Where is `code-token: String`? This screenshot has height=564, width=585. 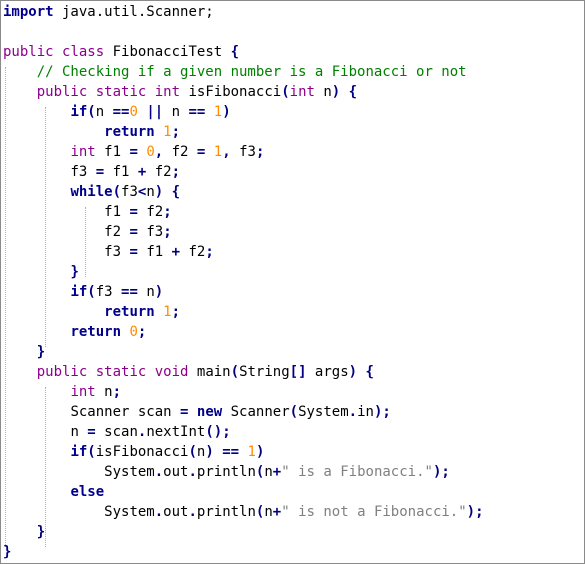 code-token: String is located at coordinates (264, 372).